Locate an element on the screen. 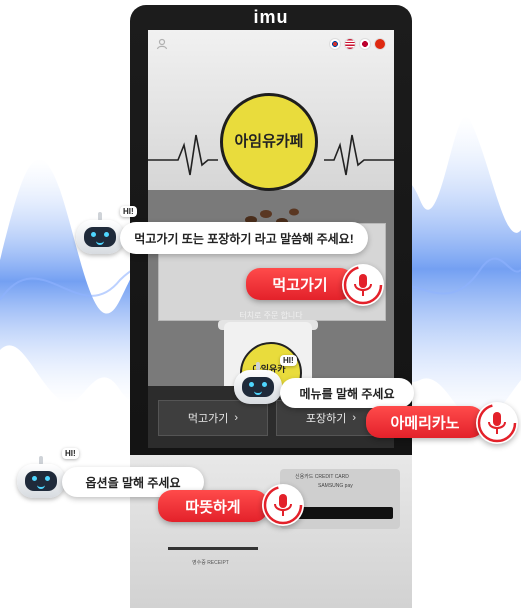 This screenshot has width=521, height=608. cafe-logo-text: 아임유카페 is located at coordinates (269, 141).